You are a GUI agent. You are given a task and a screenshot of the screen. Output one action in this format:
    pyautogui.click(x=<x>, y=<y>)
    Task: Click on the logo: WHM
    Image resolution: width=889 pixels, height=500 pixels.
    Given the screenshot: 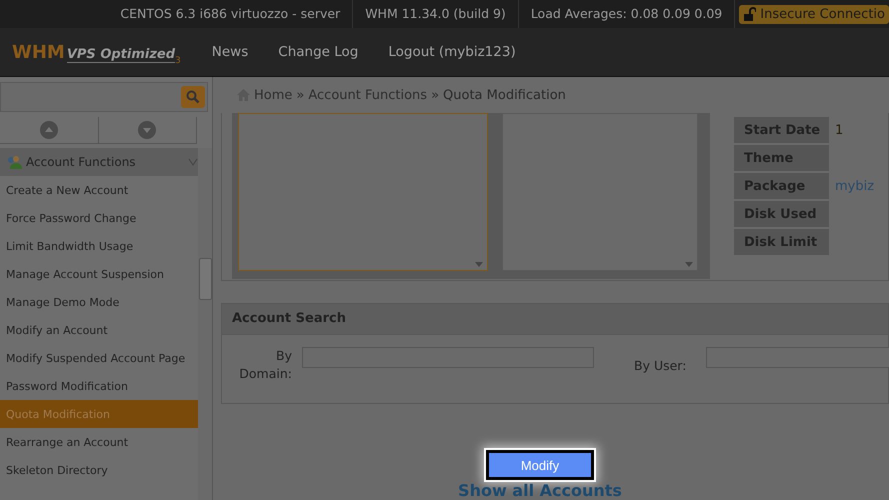 What is the action you would take?
    pyautogui.click(x=38, y=52)
    